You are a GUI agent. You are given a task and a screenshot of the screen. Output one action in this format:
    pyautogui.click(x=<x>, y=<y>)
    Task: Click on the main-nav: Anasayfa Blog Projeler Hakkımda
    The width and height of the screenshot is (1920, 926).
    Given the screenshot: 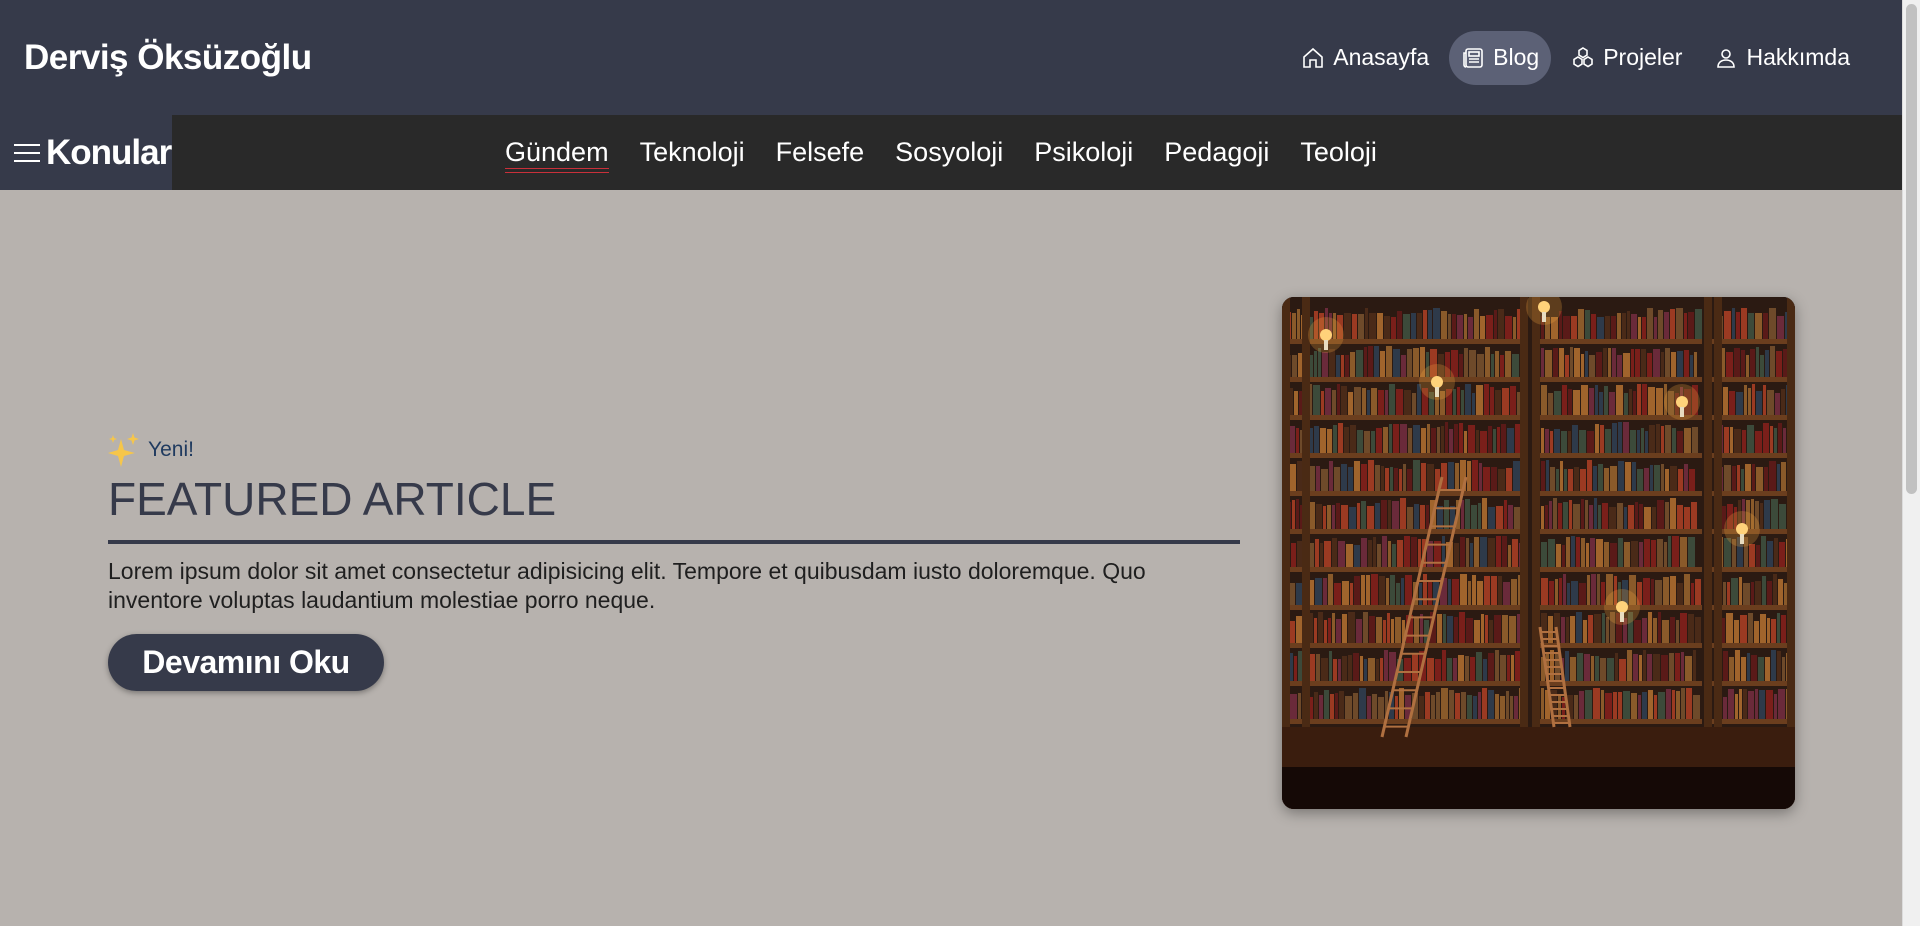 What is the action you would take?
    pyautogui.click(x=1575, y=57)
    